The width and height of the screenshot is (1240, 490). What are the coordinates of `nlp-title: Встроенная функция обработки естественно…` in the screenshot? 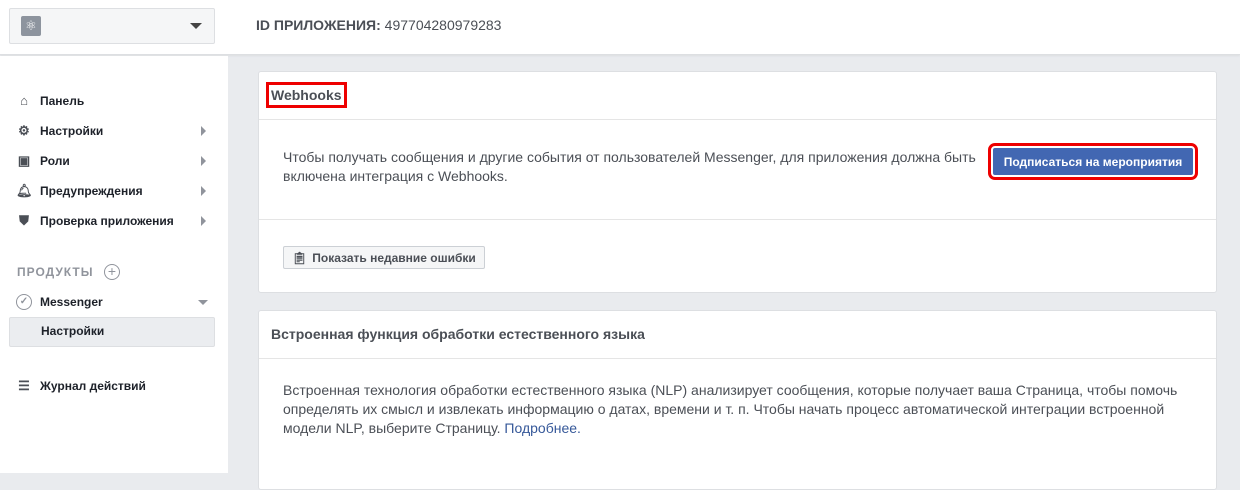 It's located at (458, 334).